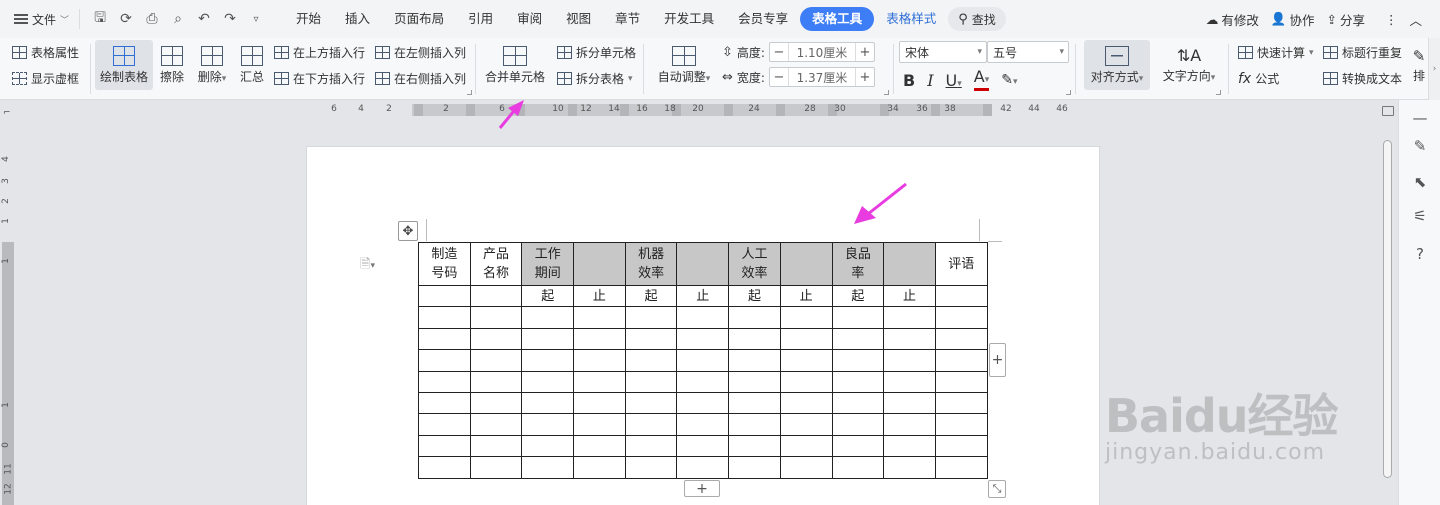  What do you see at coordinates (1117, 65) in the screenshot?
I see `alignment-button: 对齐方式▾` at bounding box center [1117, 65].